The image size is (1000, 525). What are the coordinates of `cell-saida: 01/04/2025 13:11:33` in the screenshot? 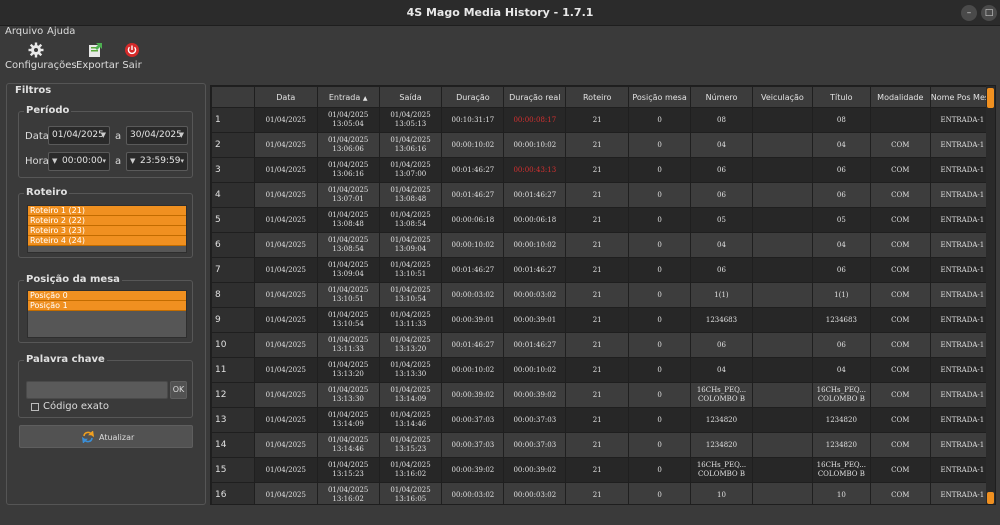 It's located at (410, 320).